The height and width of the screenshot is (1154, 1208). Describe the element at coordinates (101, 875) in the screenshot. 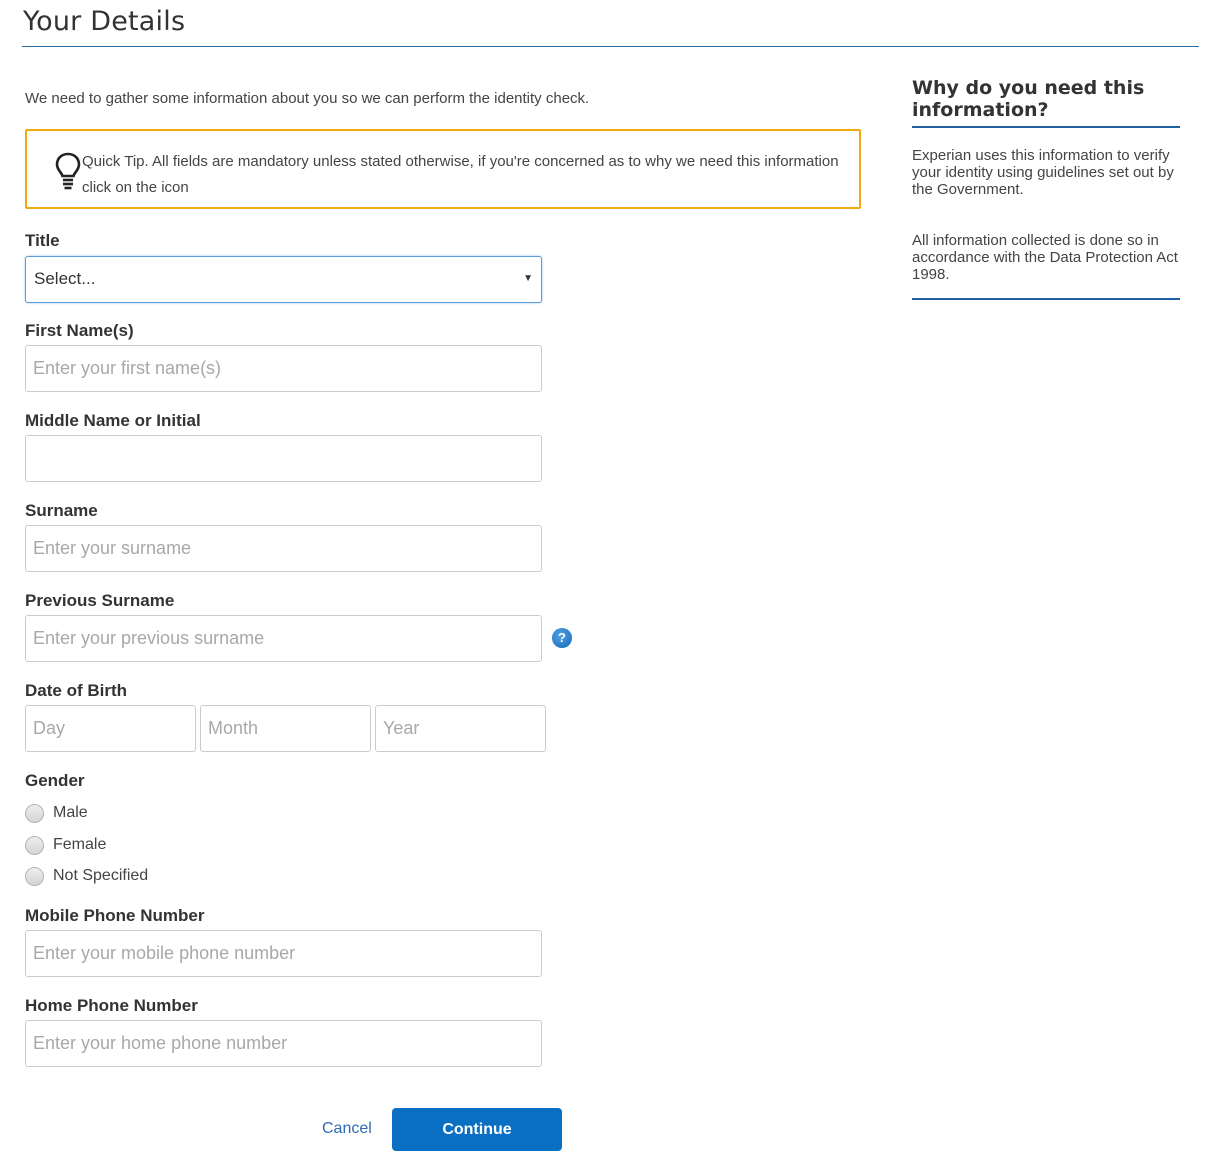

I see `gender-option-label: Not Specified` at that location.